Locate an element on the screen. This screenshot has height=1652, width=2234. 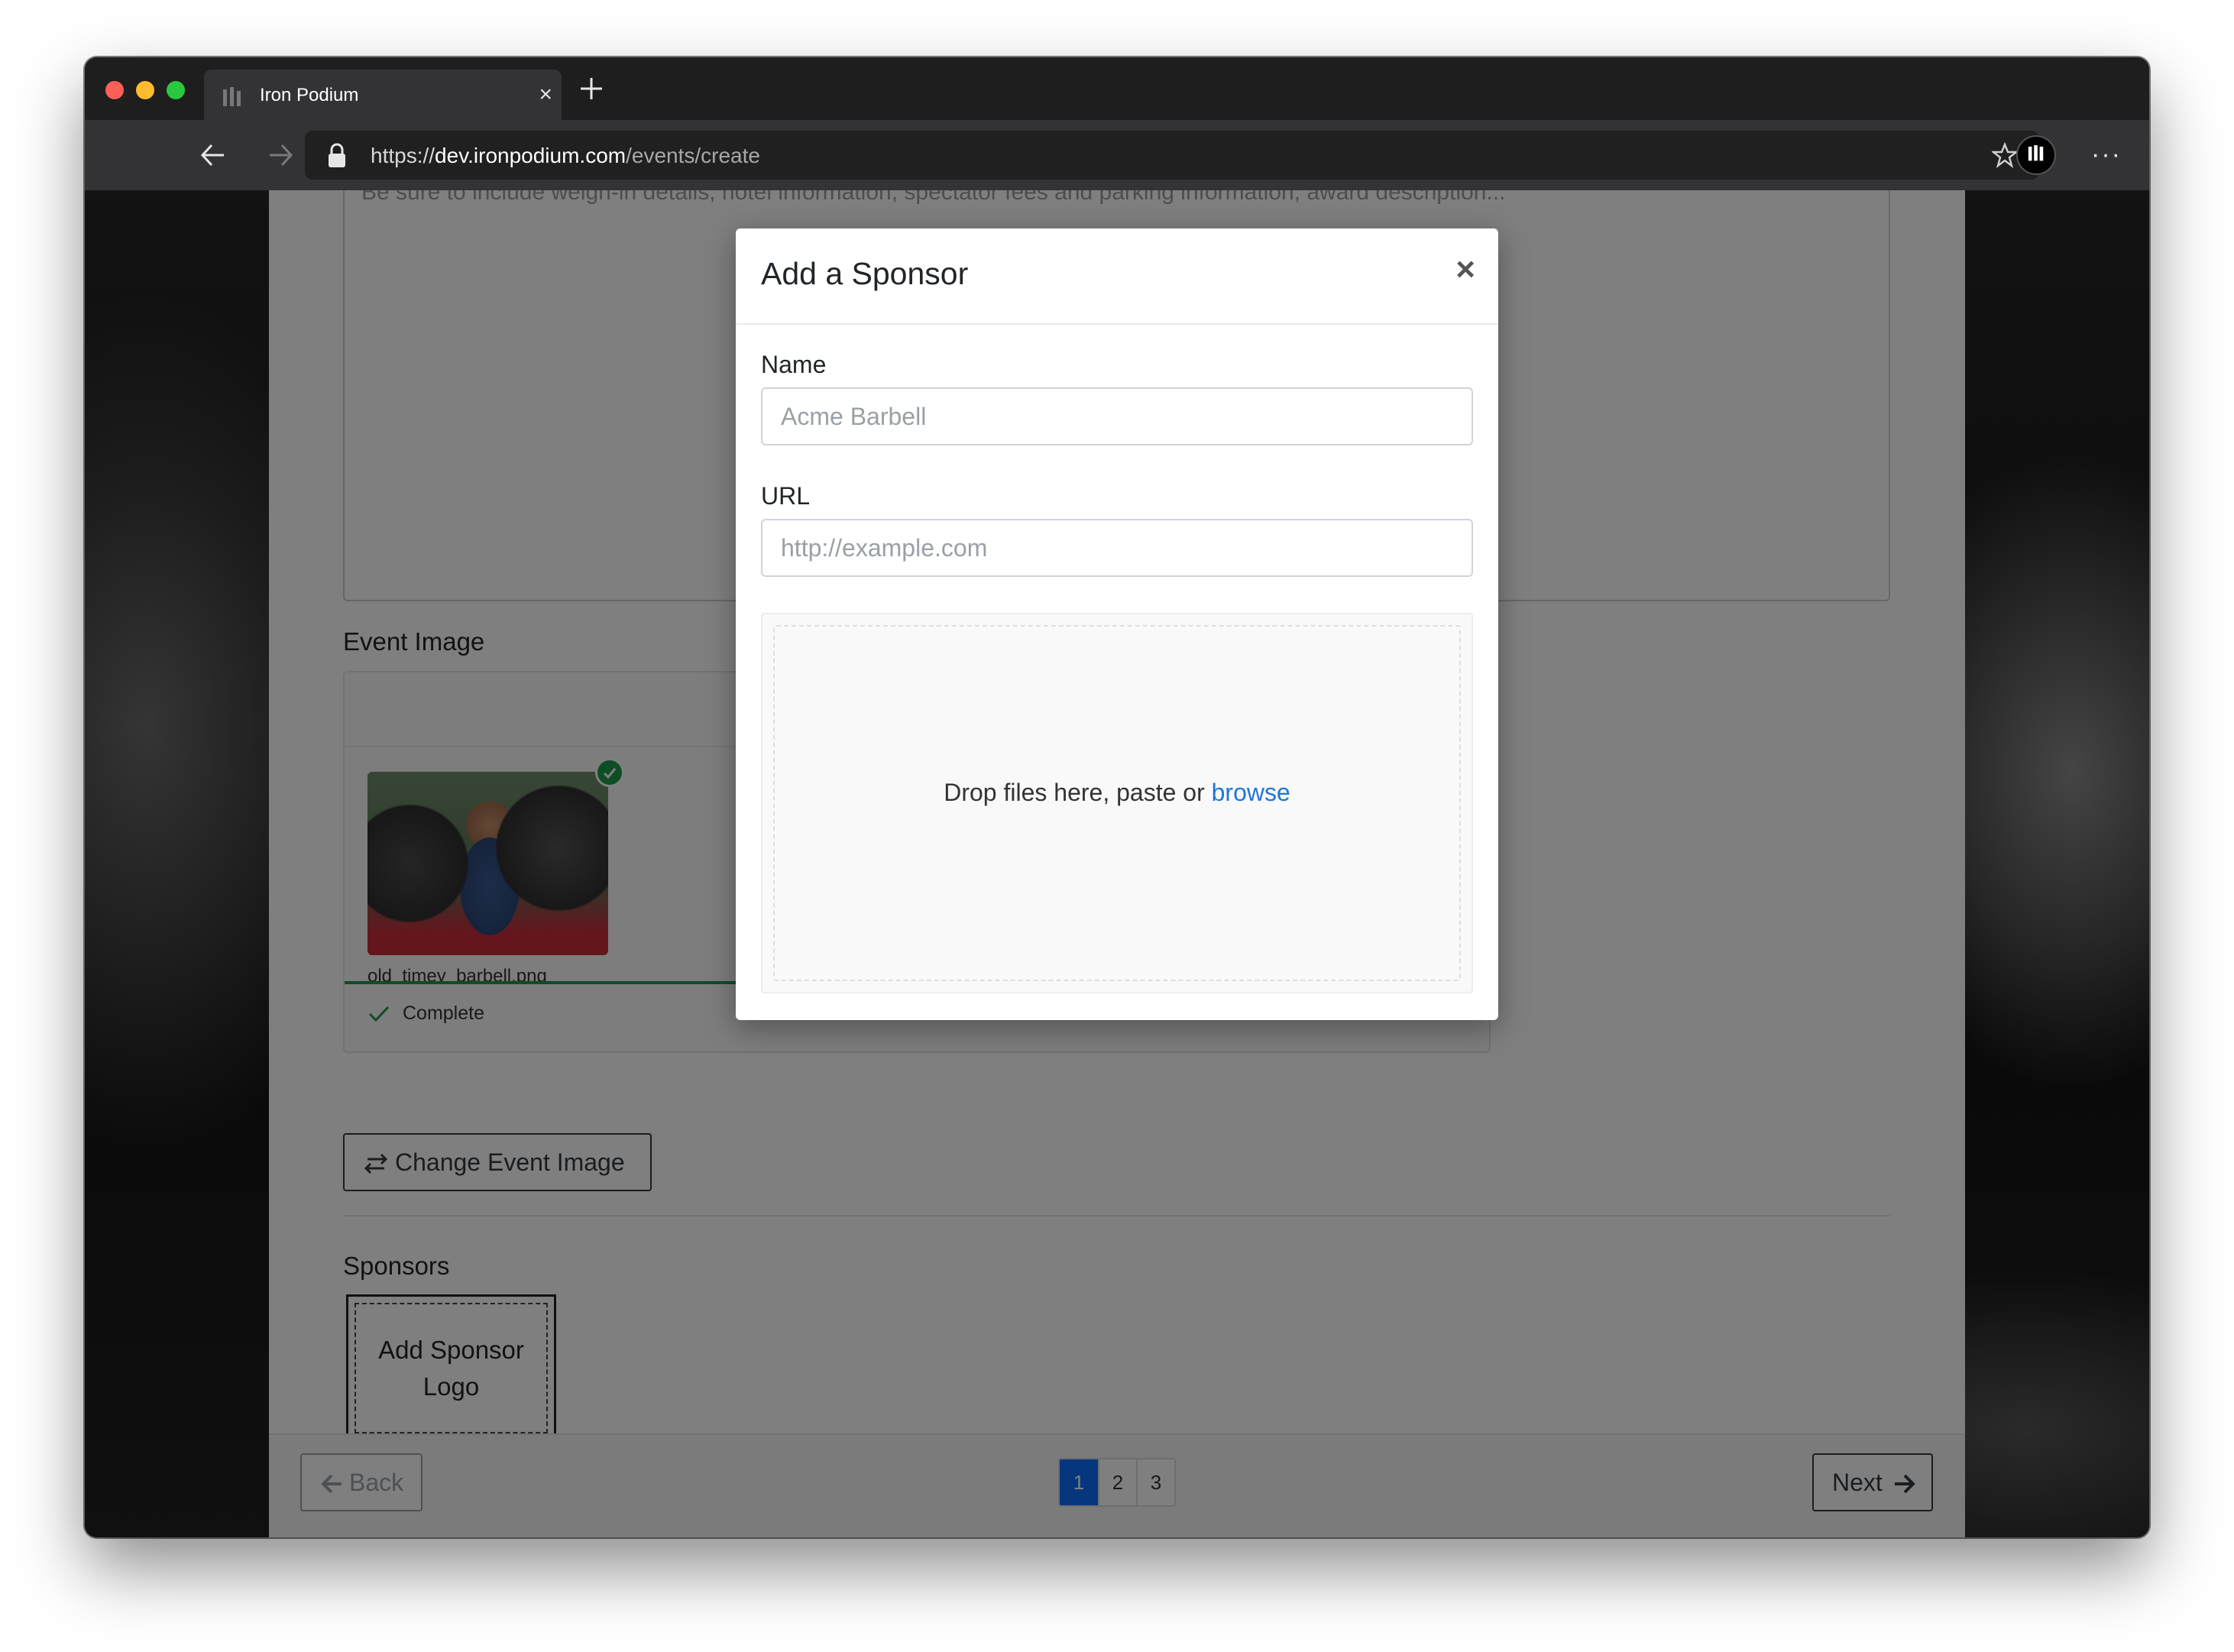
browser-tab: Iron Podium × is located at coordinates (383, 95).